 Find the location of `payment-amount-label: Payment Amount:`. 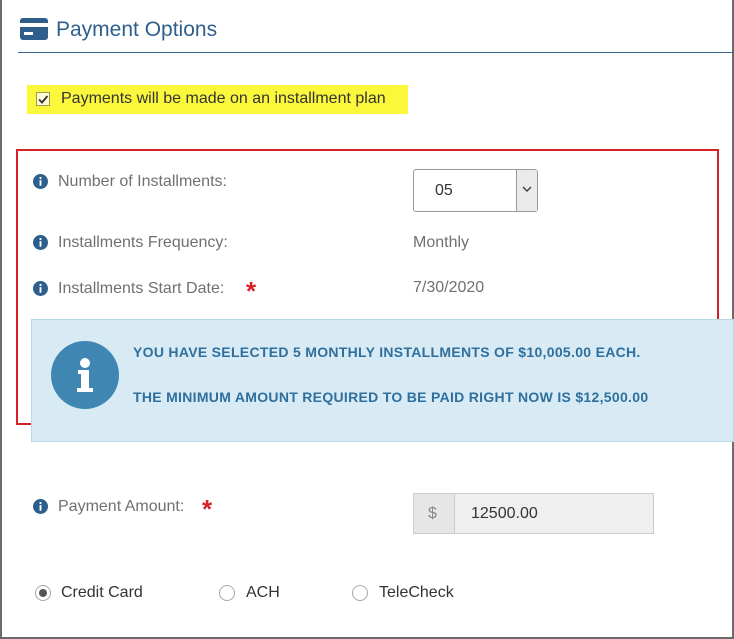

payment-amount-label: Payment Amount: is located at coordinates (121, 506).